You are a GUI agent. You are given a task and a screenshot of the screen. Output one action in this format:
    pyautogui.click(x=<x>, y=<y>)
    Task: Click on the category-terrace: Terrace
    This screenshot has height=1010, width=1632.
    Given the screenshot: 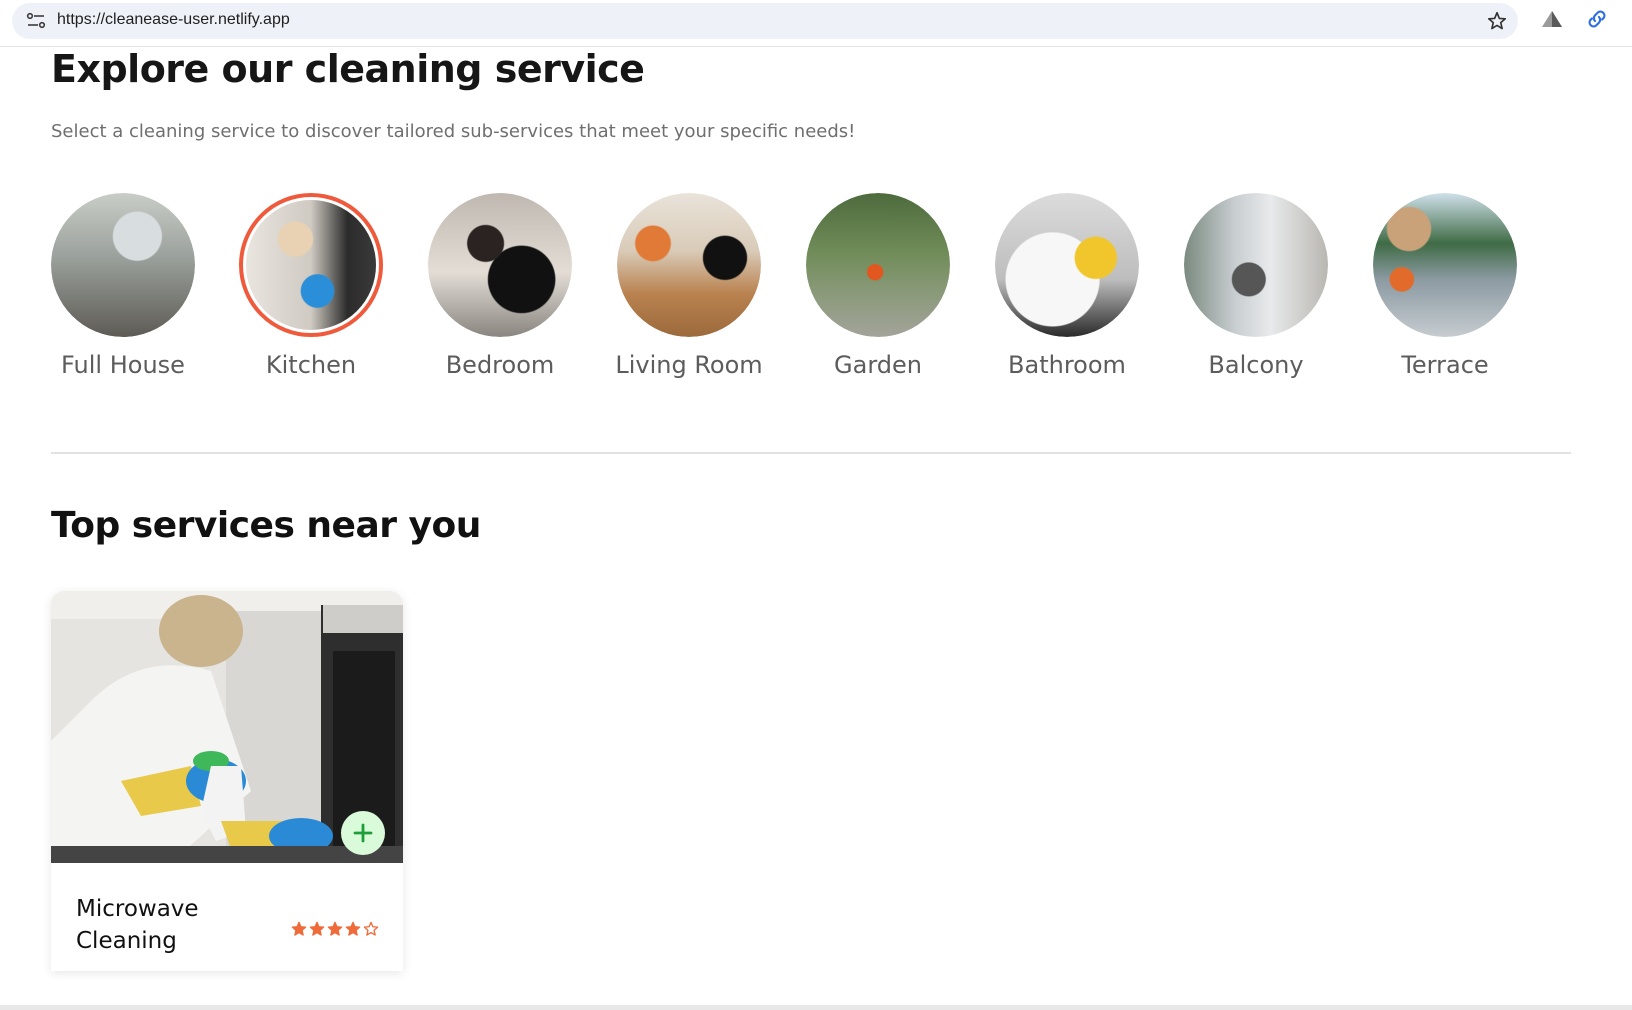 What is the action you would take?
    pyautogui.click(x=1442, y=293)
    